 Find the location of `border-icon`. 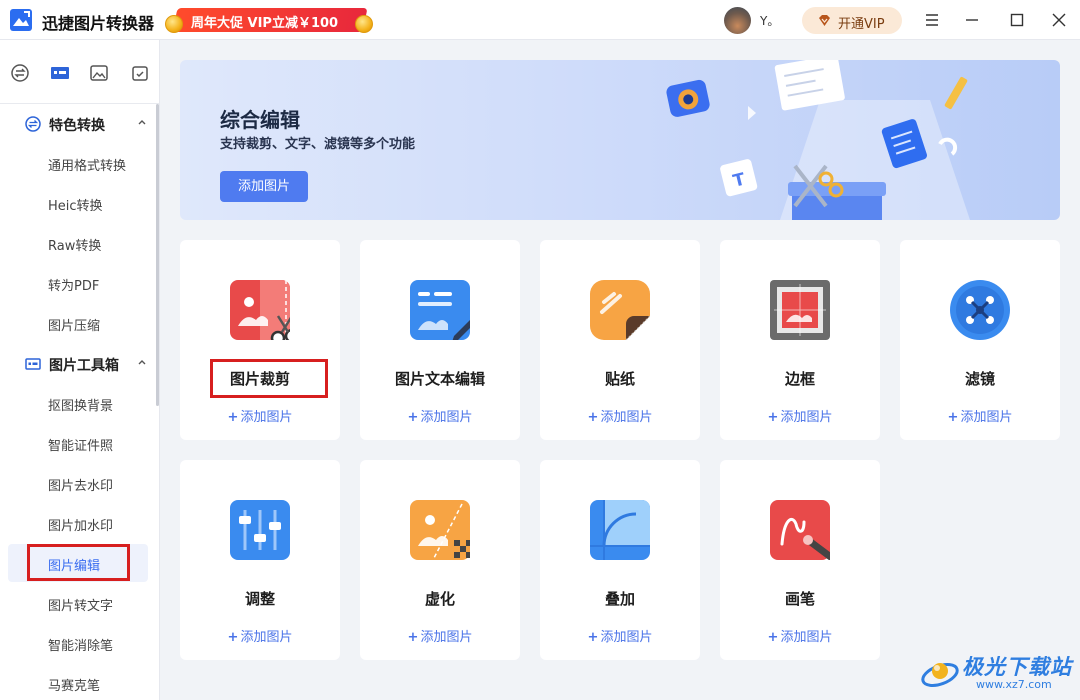

border-icon is located at coordinates (800, 310).